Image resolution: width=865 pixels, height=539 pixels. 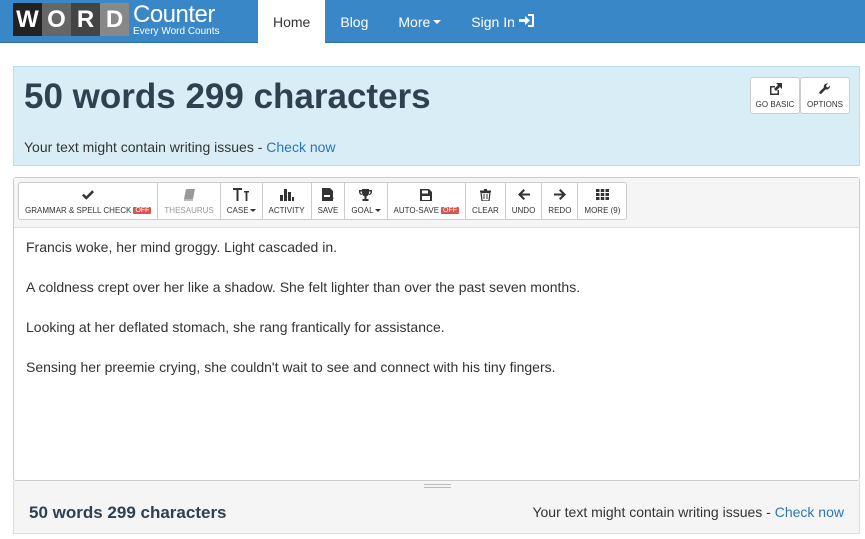 What do you see at coordinates (128, 512) in the screenshot?
I see `footer-word-count: 50 words 299 characters` at bounding box center [128, 512].